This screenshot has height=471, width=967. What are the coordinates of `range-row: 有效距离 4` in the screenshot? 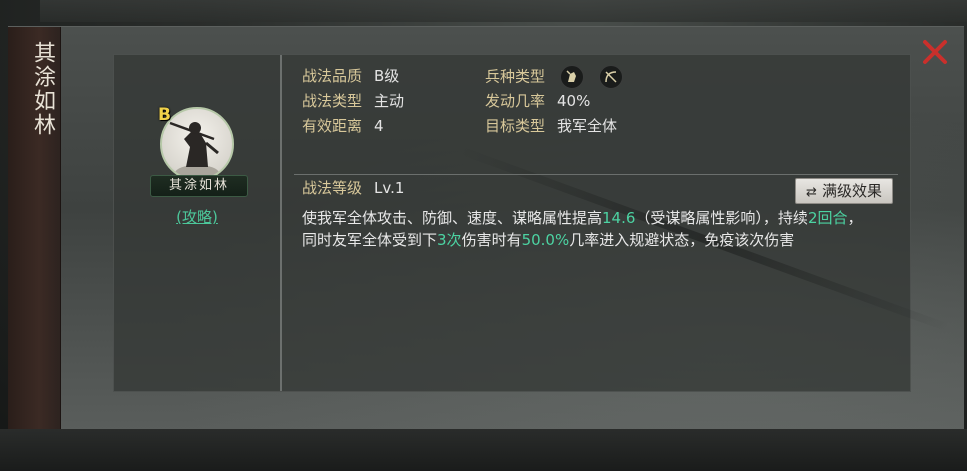 It's located at (343, 126).